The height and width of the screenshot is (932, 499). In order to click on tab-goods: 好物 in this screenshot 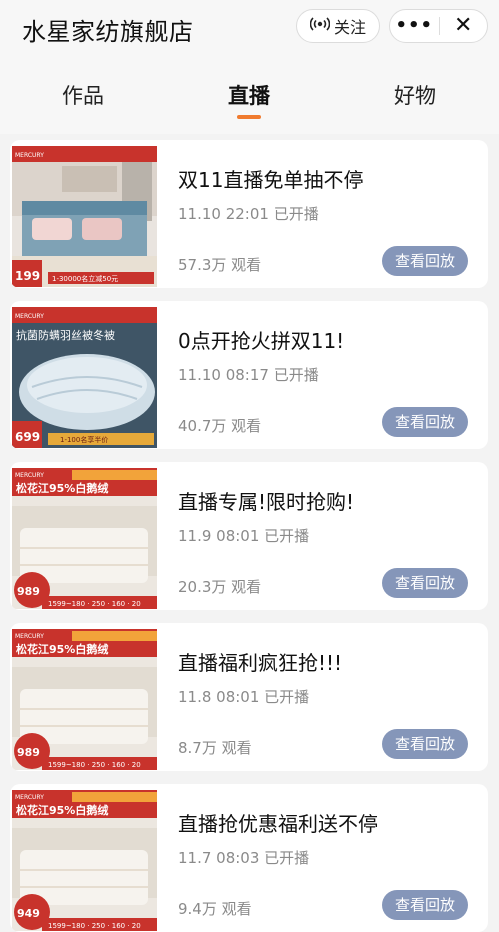, I will do `click(415, 95)`.